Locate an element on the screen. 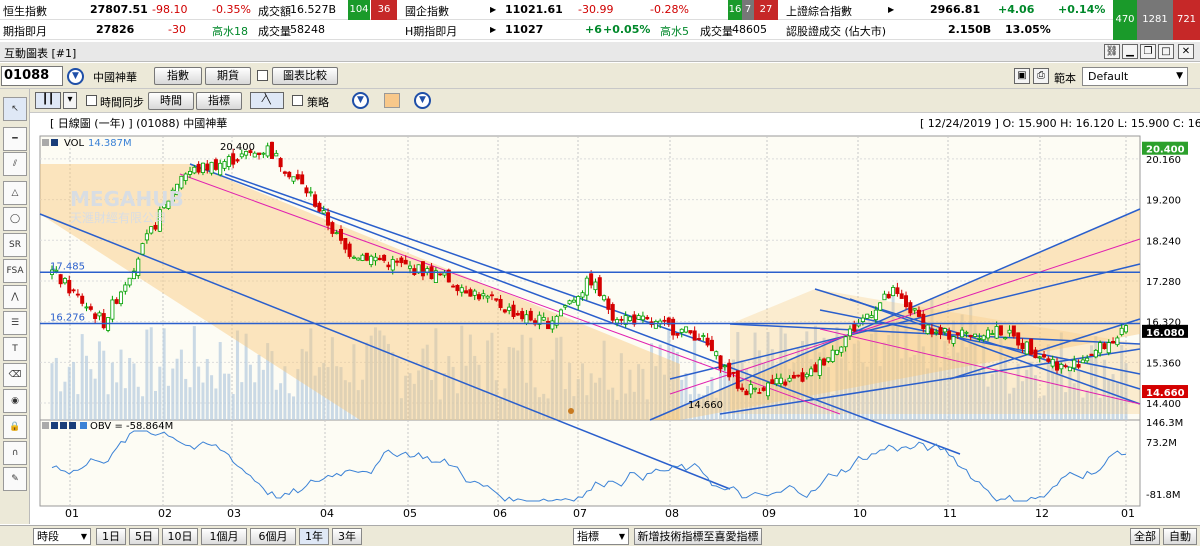 The width and height of the screenshot is (1200, 546). lock-icon: 🔒 is located at coordinates (15, 427).